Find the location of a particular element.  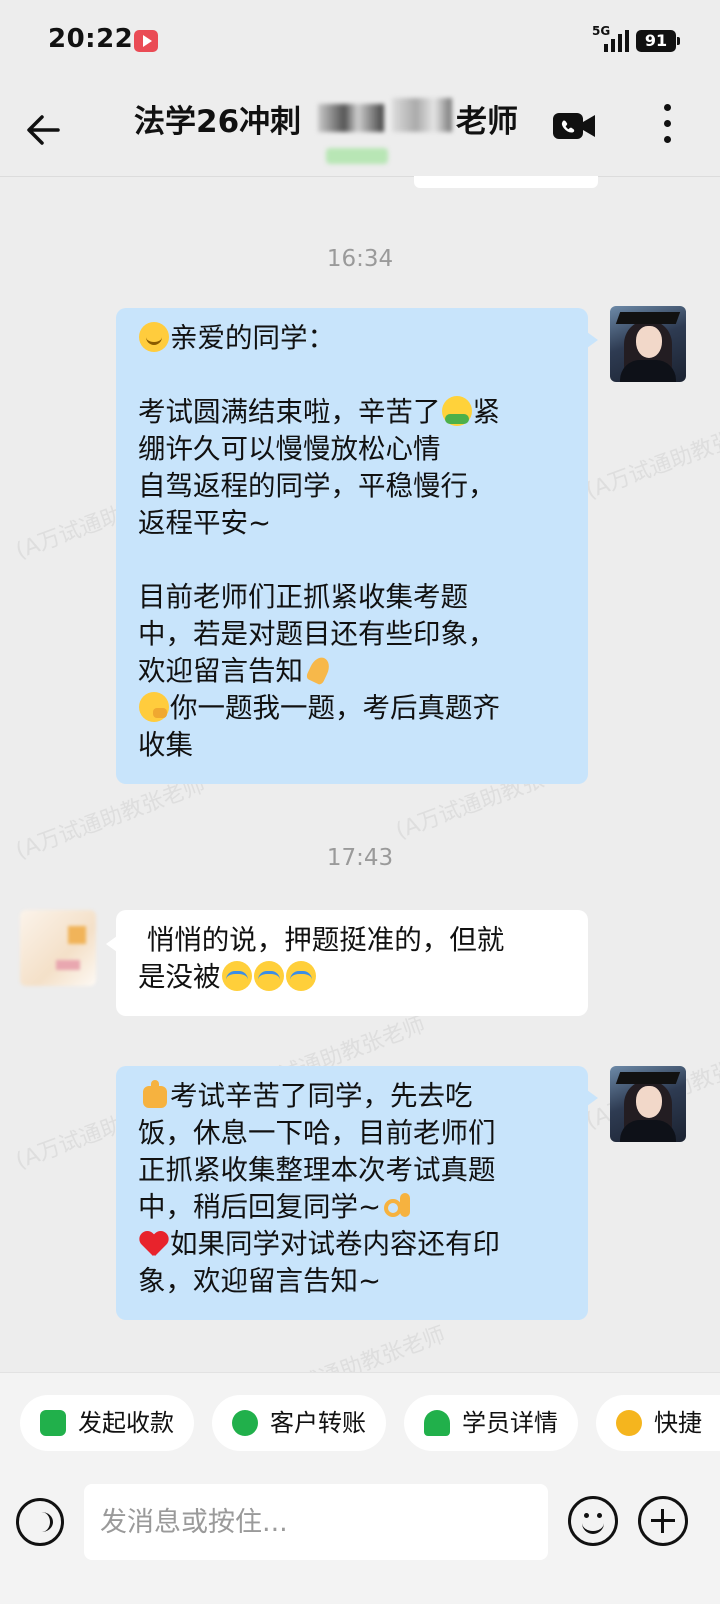

message-line: 考试圆满结束啦，辛苦了紧 is located at coordinates (319, 412).